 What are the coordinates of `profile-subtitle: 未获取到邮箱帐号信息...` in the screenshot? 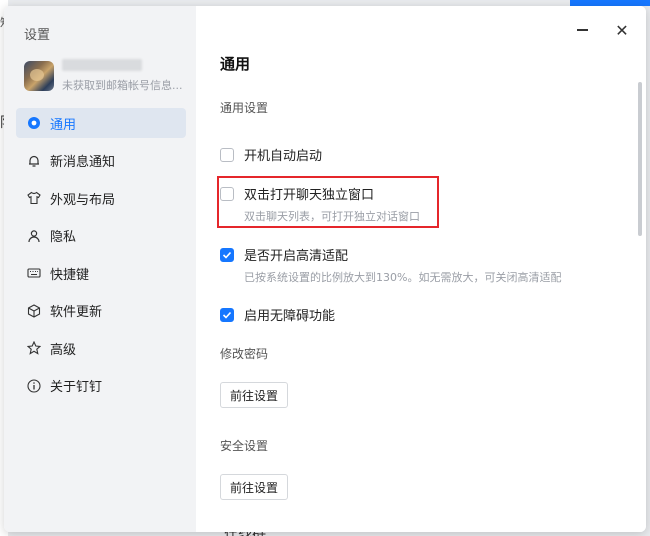 It's located at (122, 85).